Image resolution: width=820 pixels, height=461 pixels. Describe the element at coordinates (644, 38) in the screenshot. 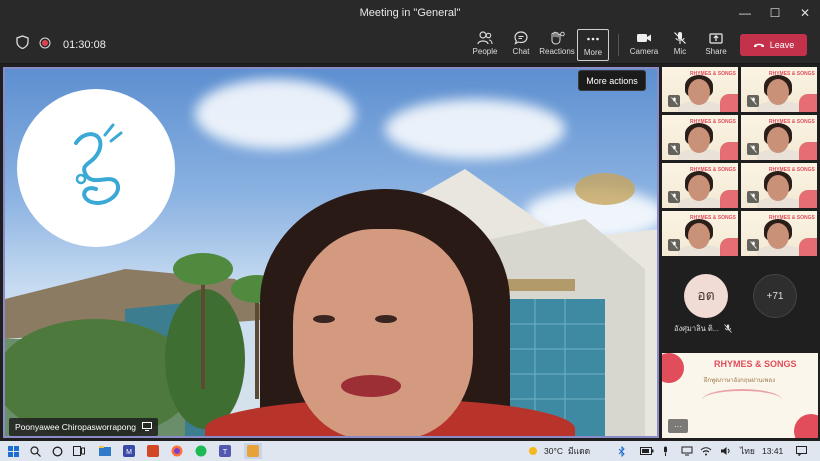

I see `camera-icon` at that location.